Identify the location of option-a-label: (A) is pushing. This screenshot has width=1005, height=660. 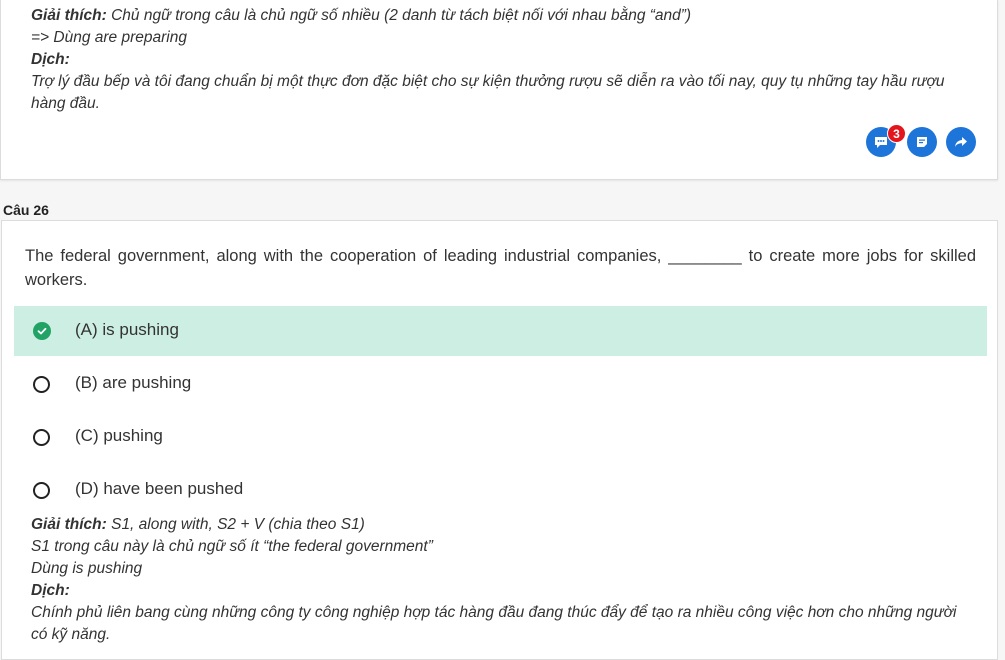
(127, 329).